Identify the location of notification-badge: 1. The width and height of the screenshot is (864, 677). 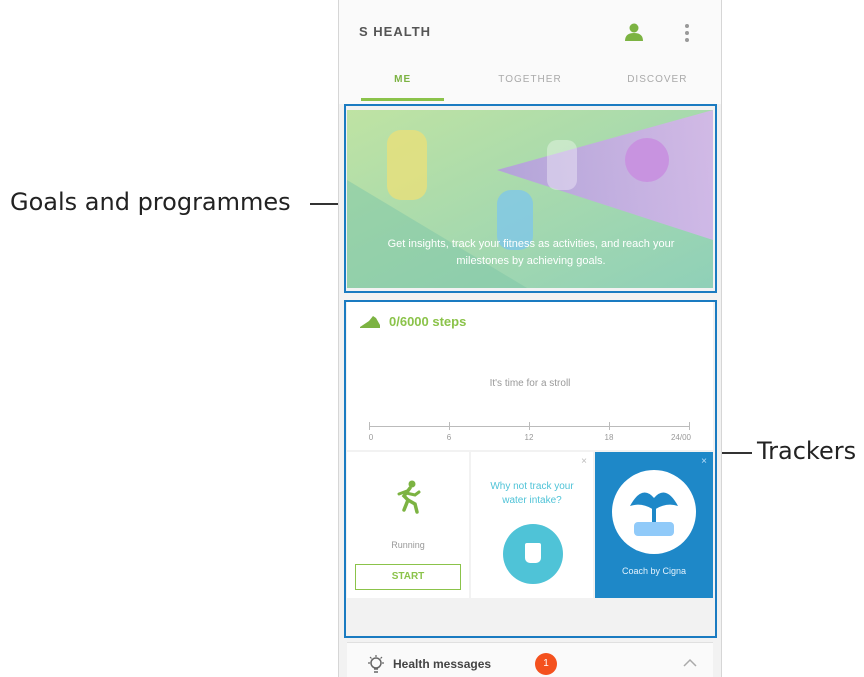
(546, 664).